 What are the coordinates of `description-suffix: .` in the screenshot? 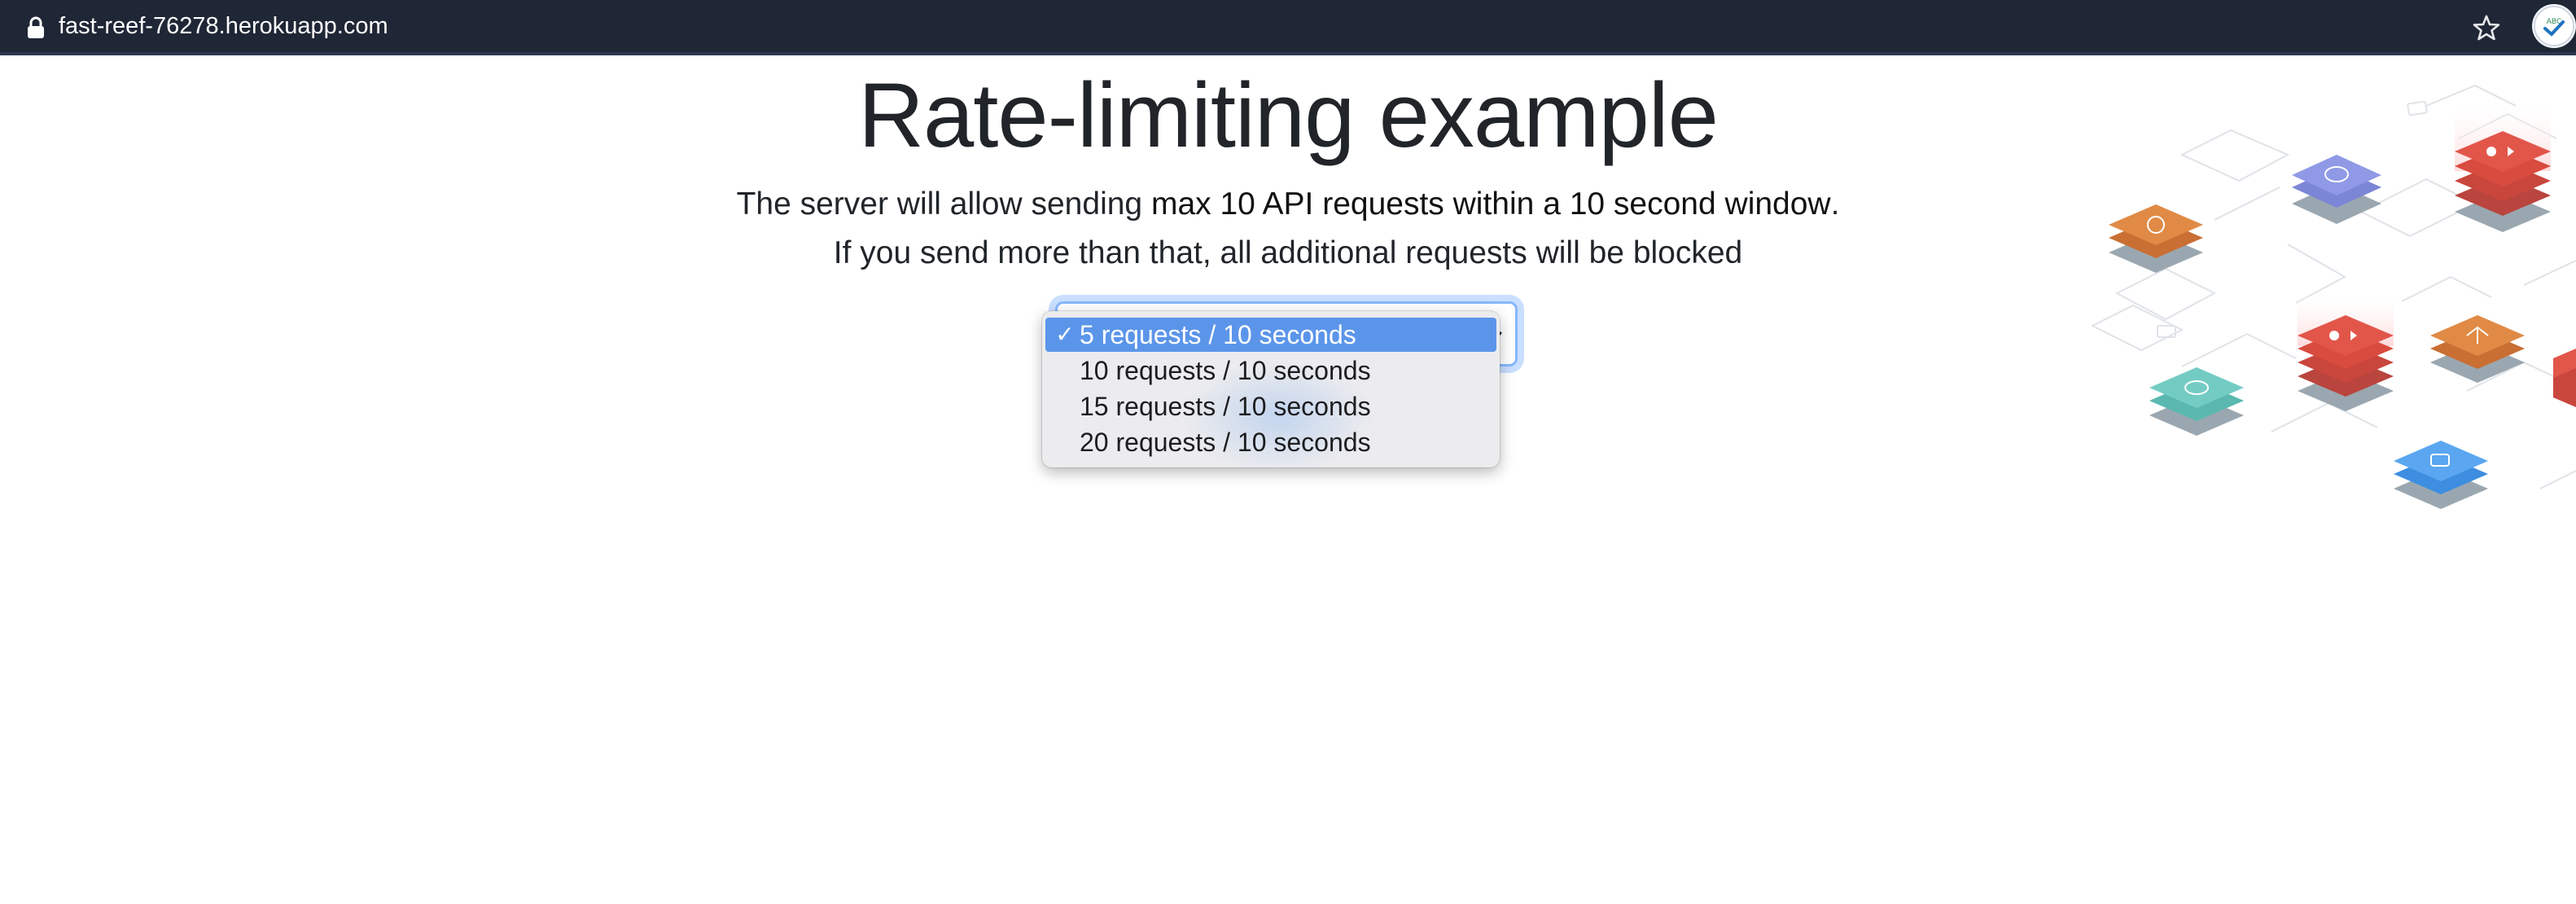 It's located at (1835, 205).